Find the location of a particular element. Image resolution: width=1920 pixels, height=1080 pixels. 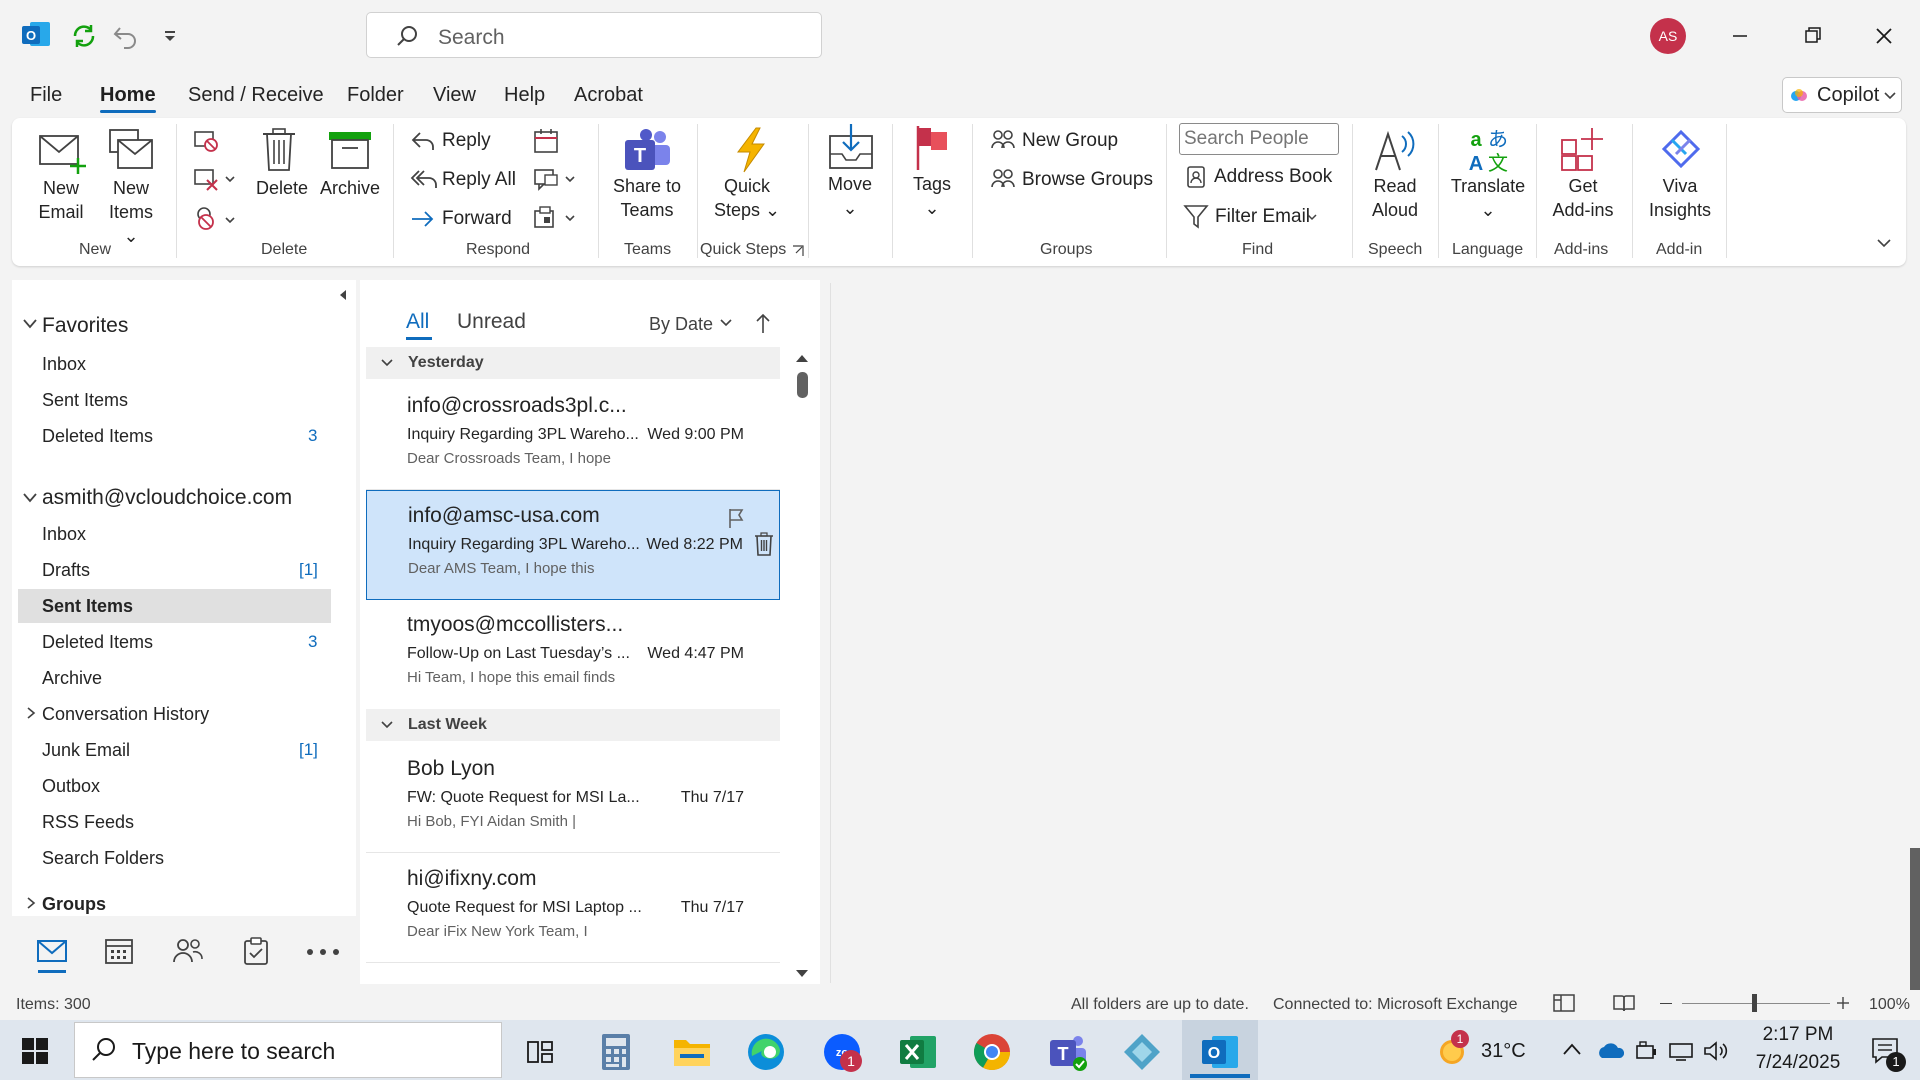

clean-up-icon is located at coordinates (215, 179).